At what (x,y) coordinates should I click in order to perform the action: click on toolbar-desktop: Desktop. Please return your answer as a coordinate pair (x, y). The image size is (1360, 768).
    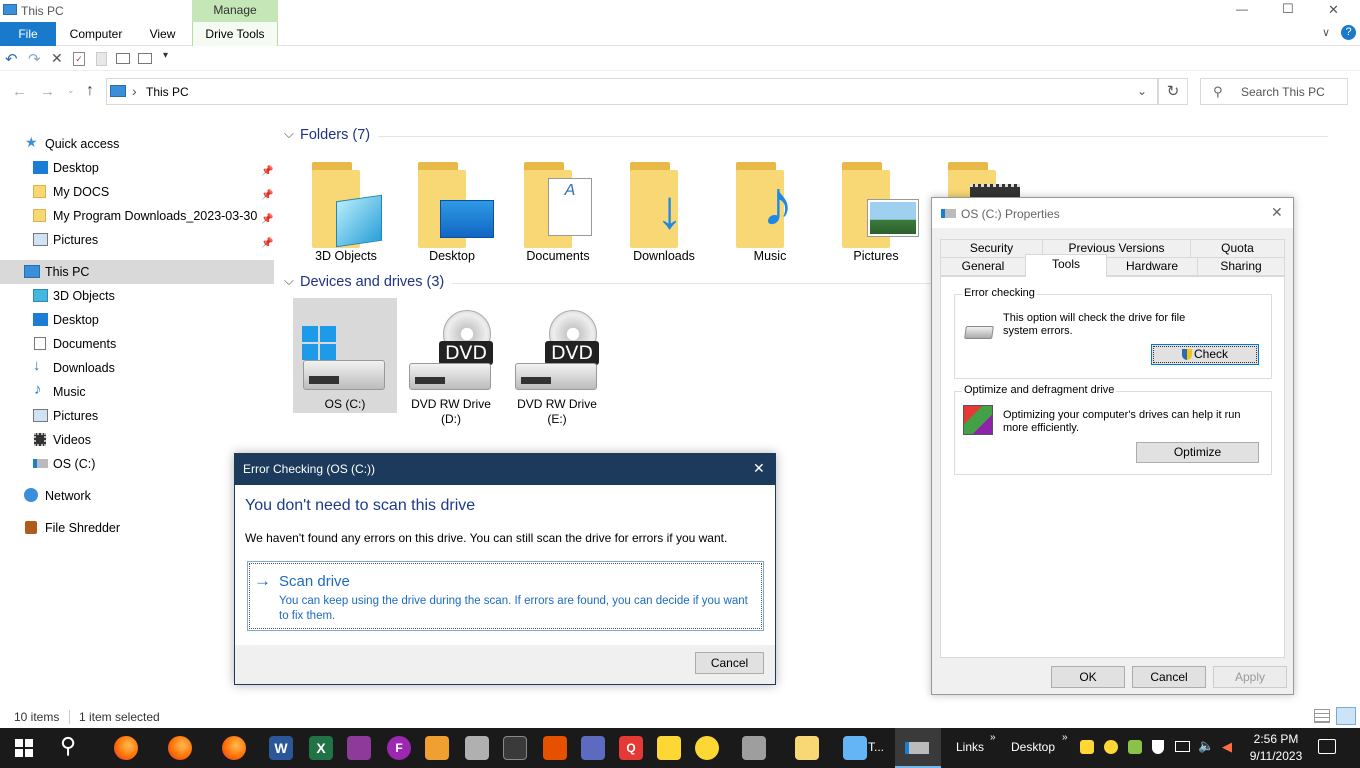
    Looking at the image, I should click on (1033, 747).